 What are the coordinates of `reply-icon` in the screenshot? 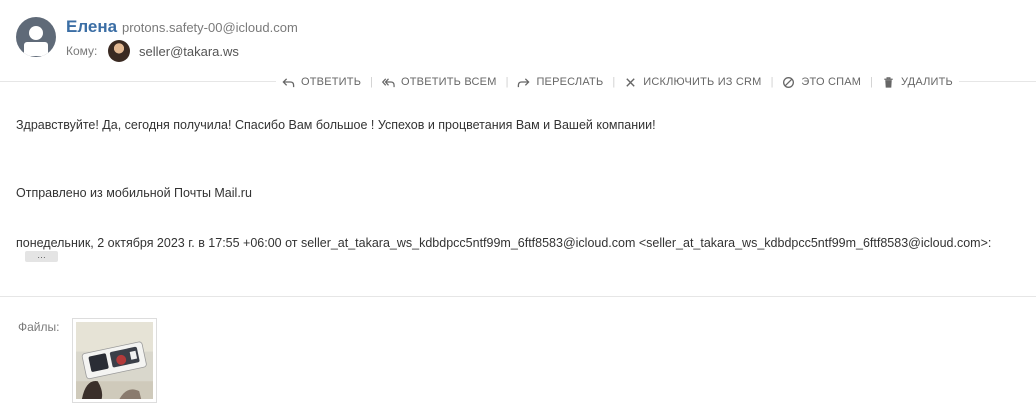 It's located at (288, 82).